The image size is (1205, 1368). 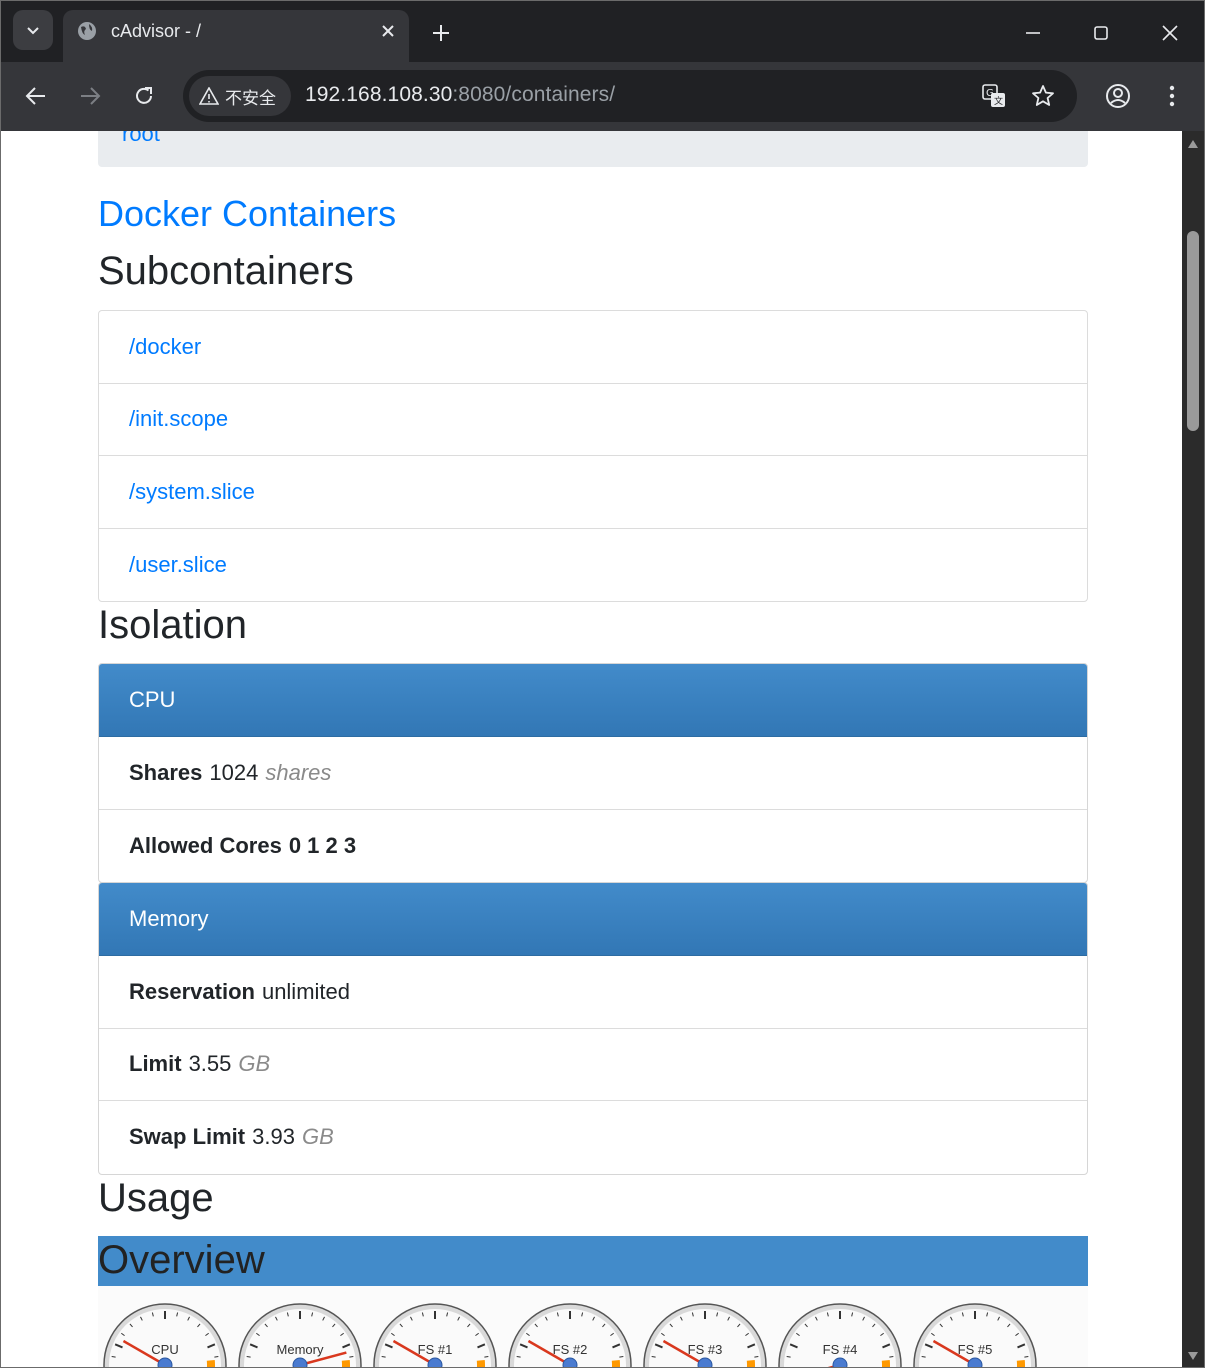 I want to click on swap-label: Swap Limit, so click(x=187, y=1137).